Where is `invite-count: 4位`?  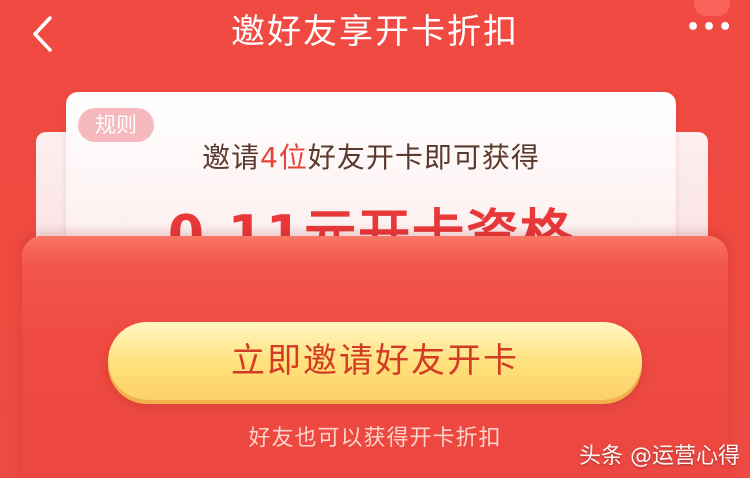
invite-count: 4位 is located at coordinates (284, 157).